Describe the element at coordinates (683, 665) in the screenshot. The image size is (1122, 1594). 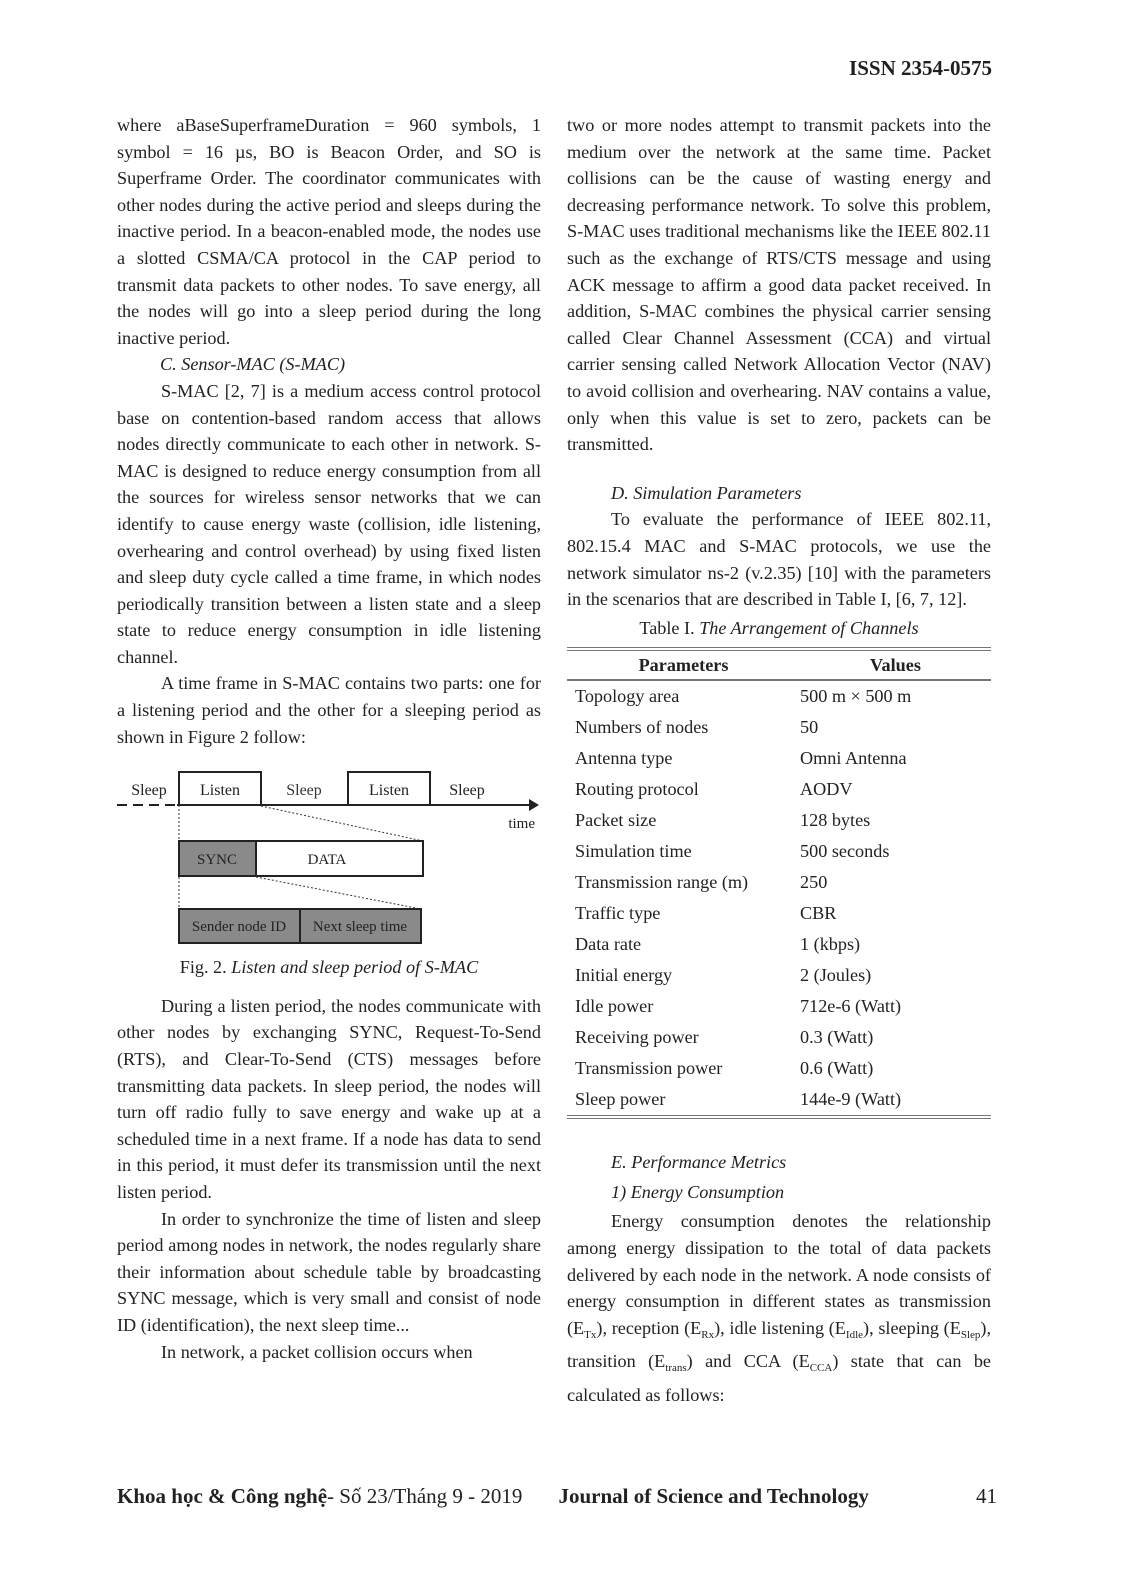
I see `column-header: Parameters` at that location.